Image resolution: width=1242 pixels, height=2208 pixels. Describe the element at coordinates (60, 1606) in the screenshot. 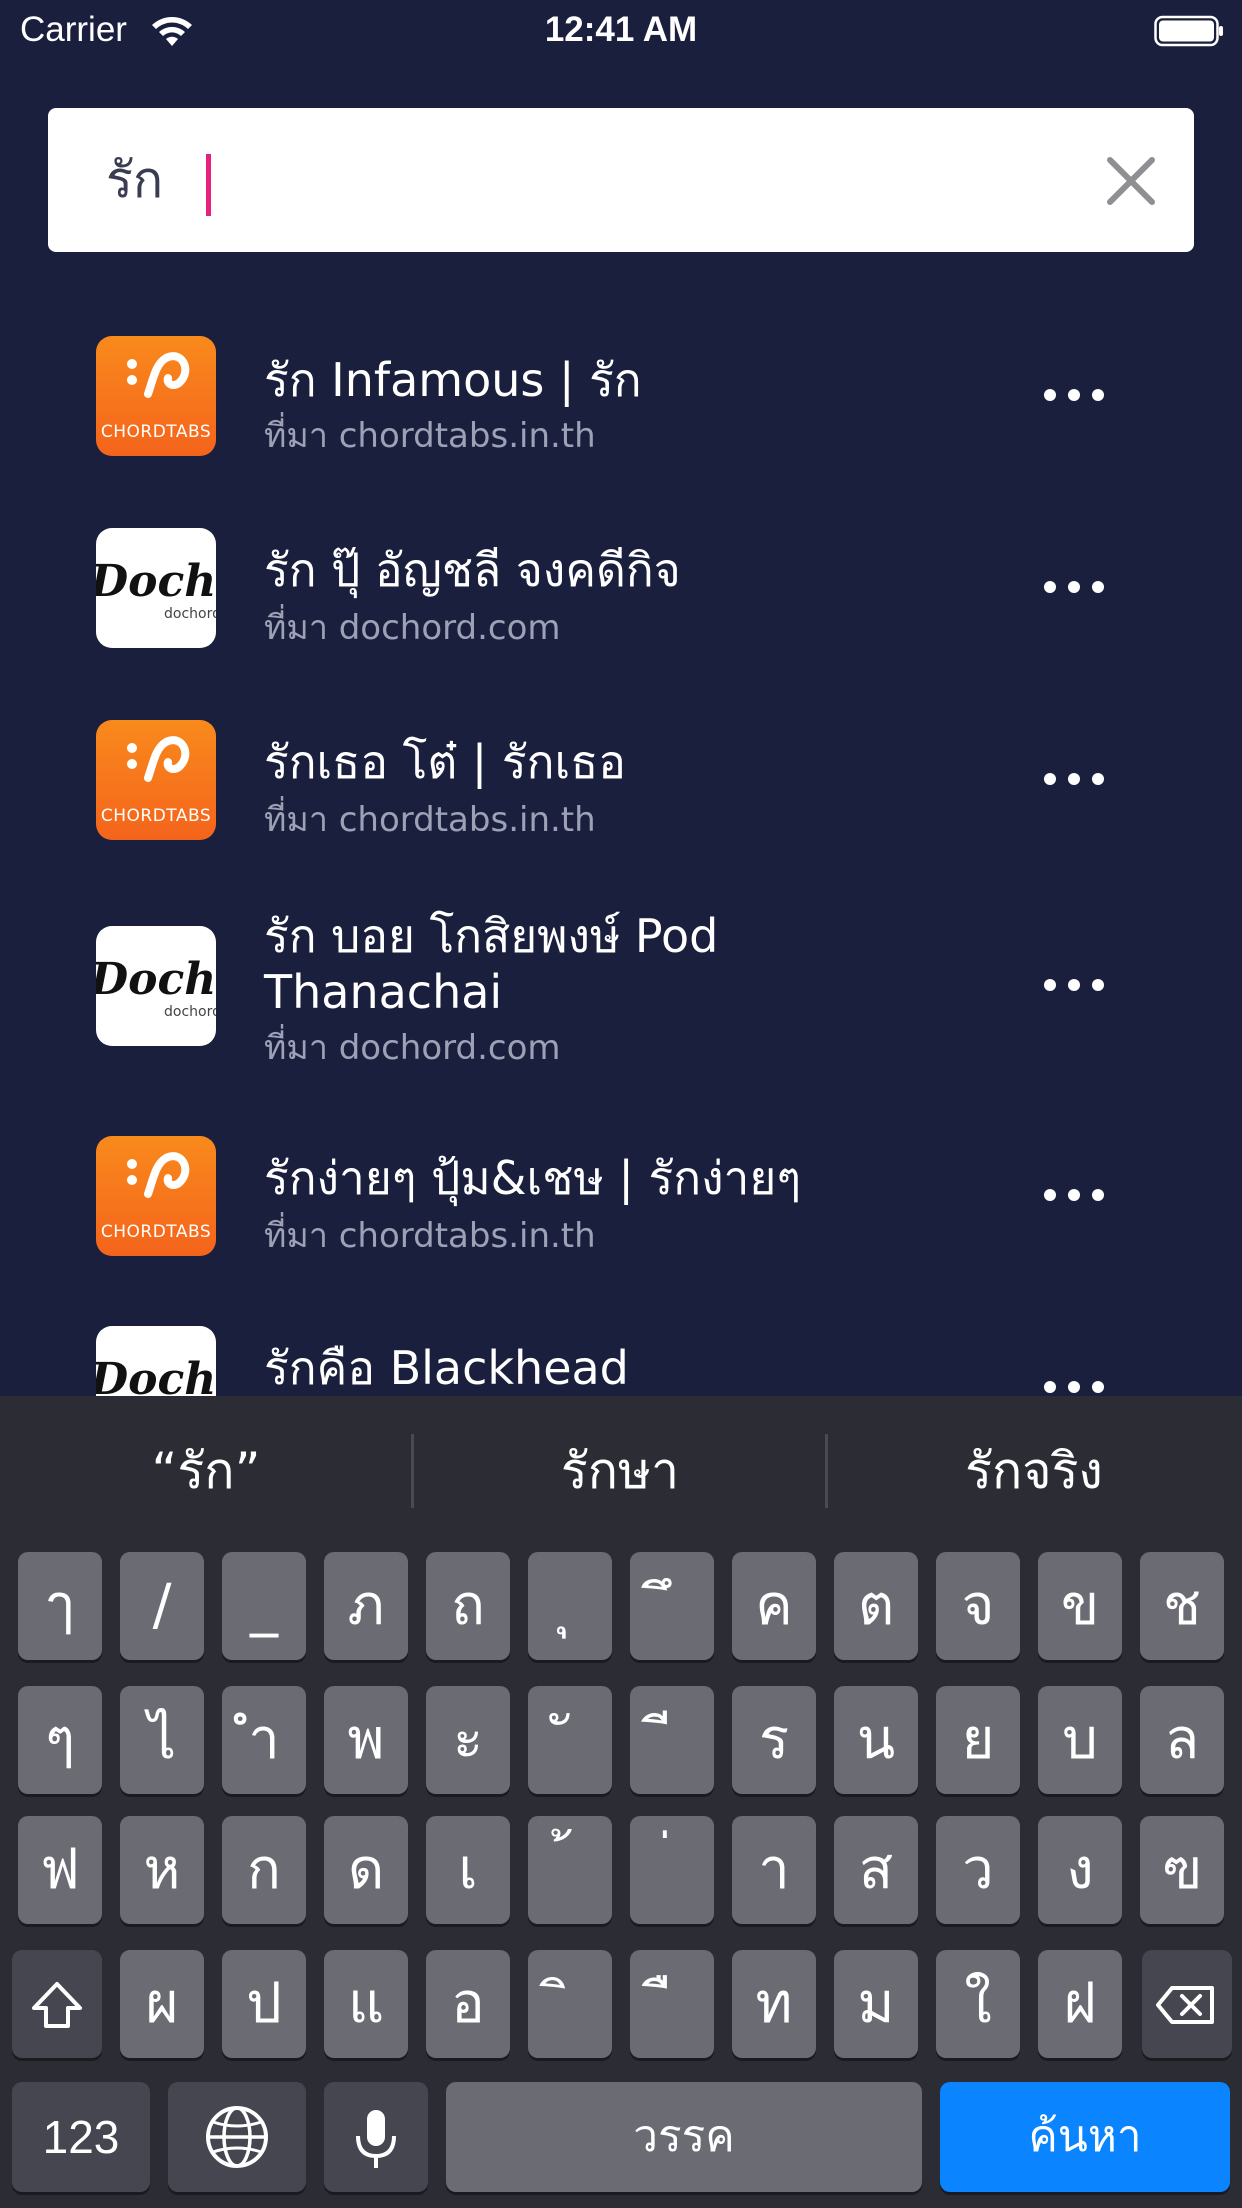

I see `key-1-1: ๅ` at that location.